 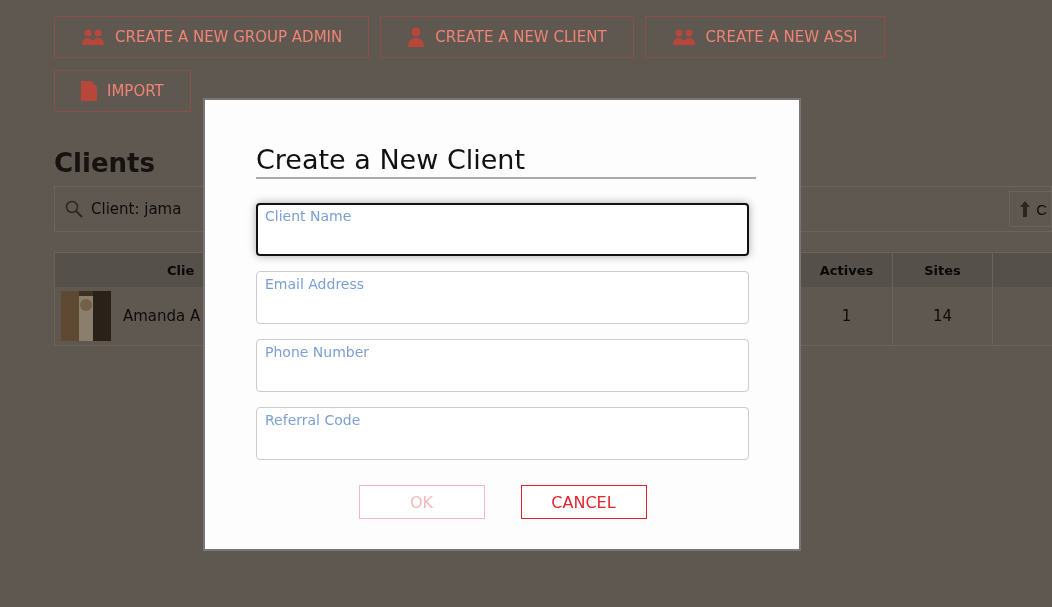 I want to click on section-title: Clients, so click(x=104, y=163).